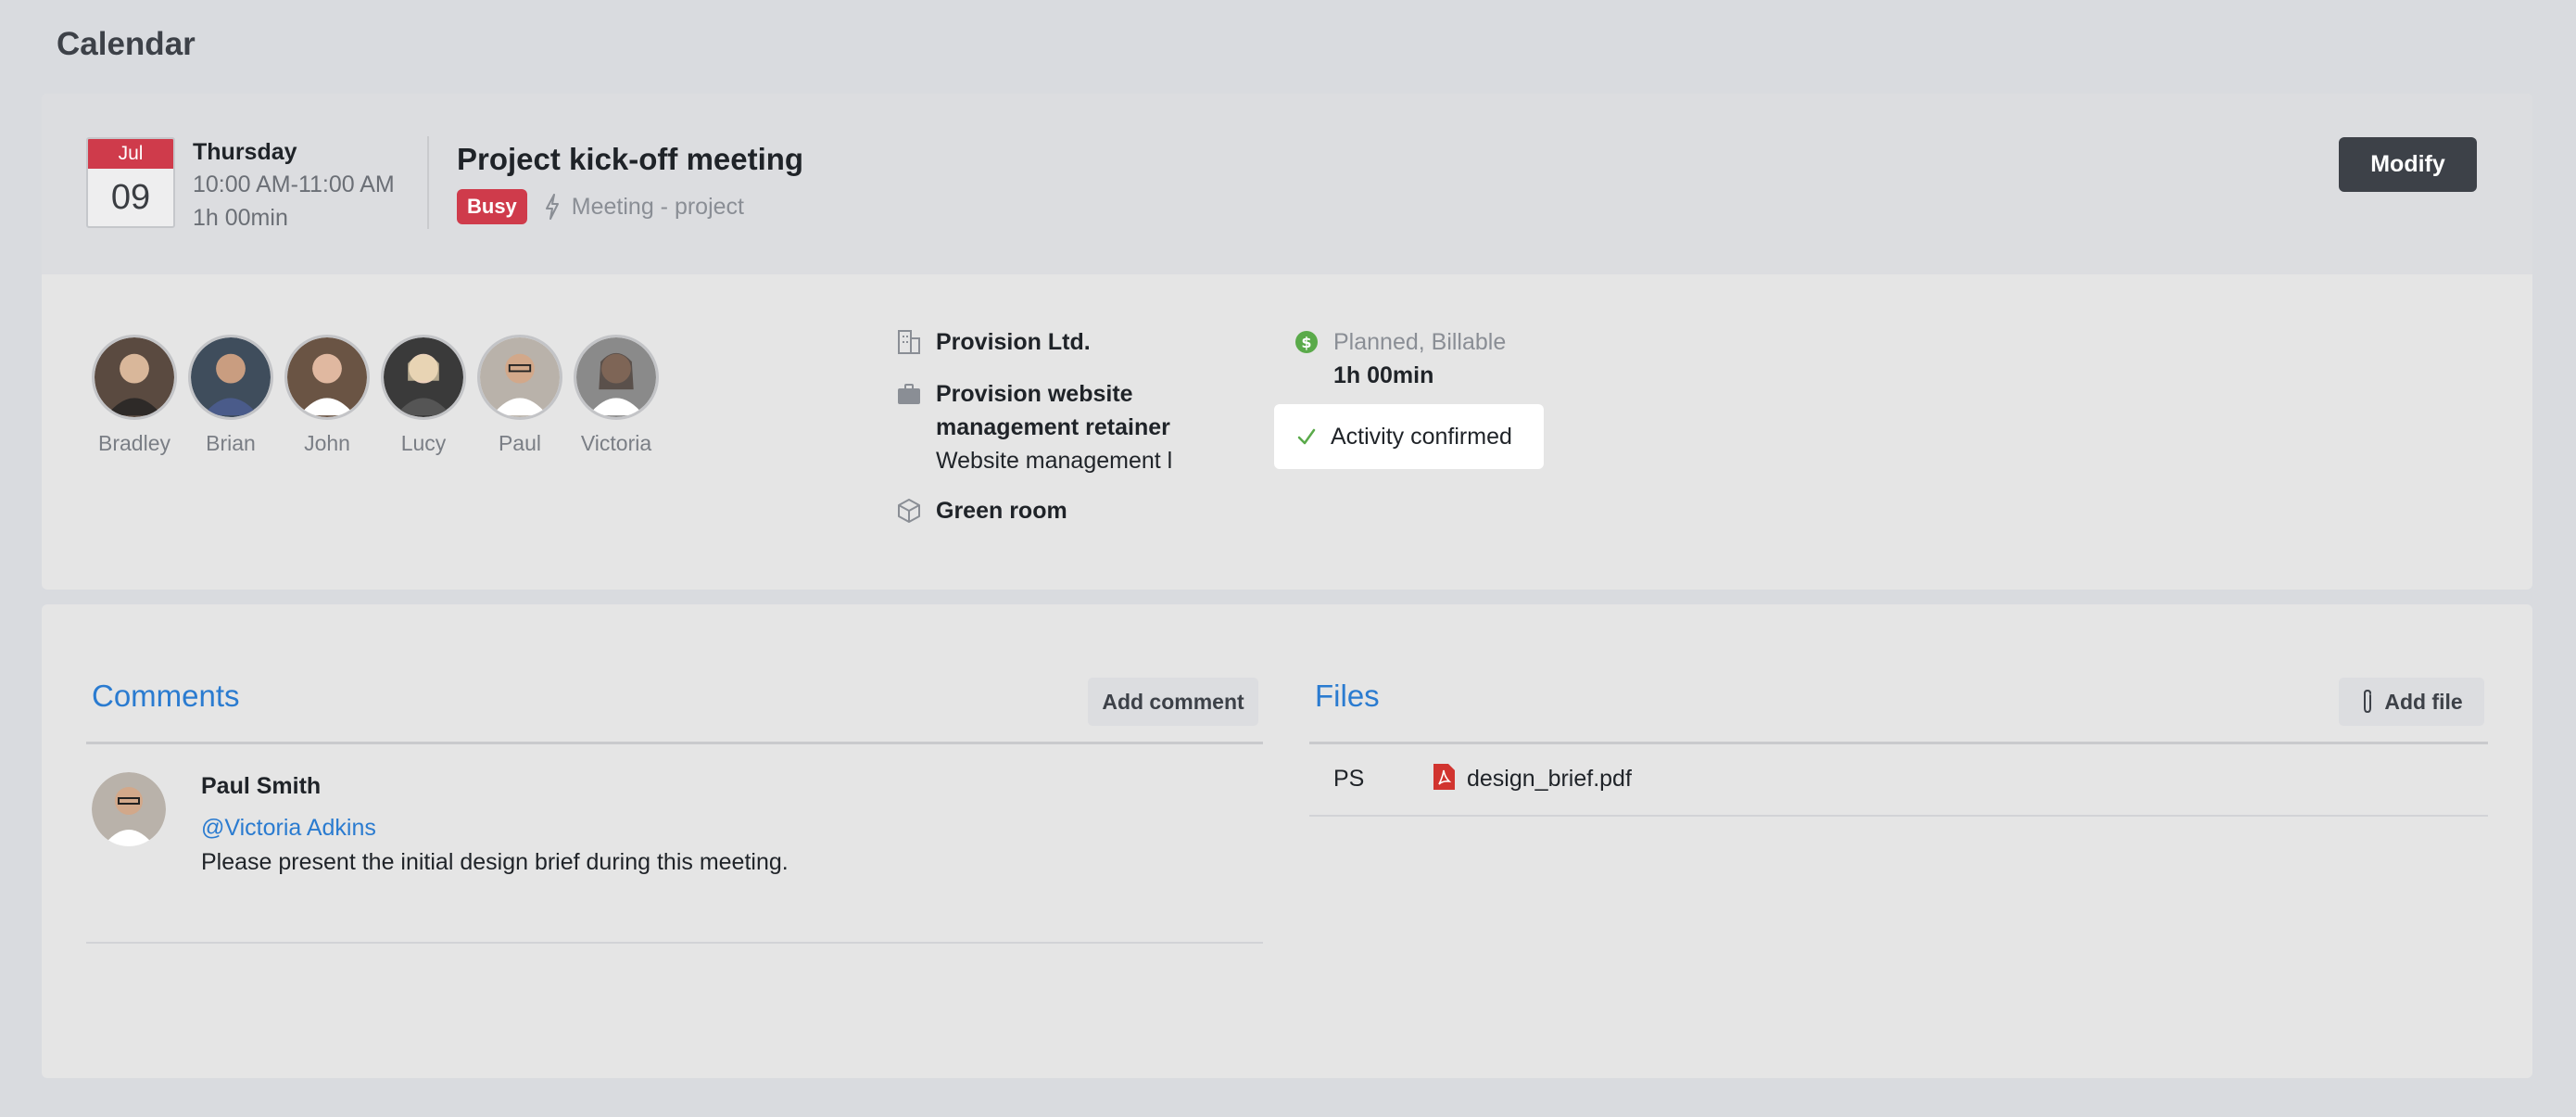 The height and width of the screenshot is (1117, 2576). Describe the element at coordinates (130, 198) in the screenshot. I see `date-day: 09` at that location.